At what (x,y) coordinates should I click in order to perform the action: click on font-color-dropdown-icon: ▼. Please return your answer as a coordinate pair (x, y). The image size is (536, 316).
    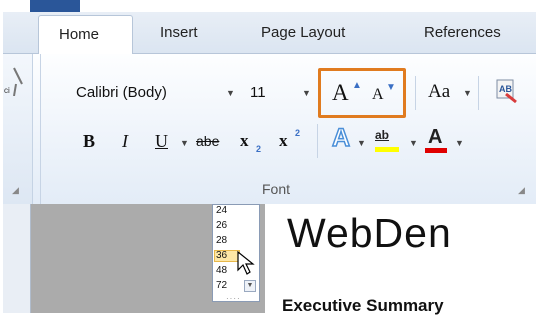
    Looking at the image, I should click on (459, 143).